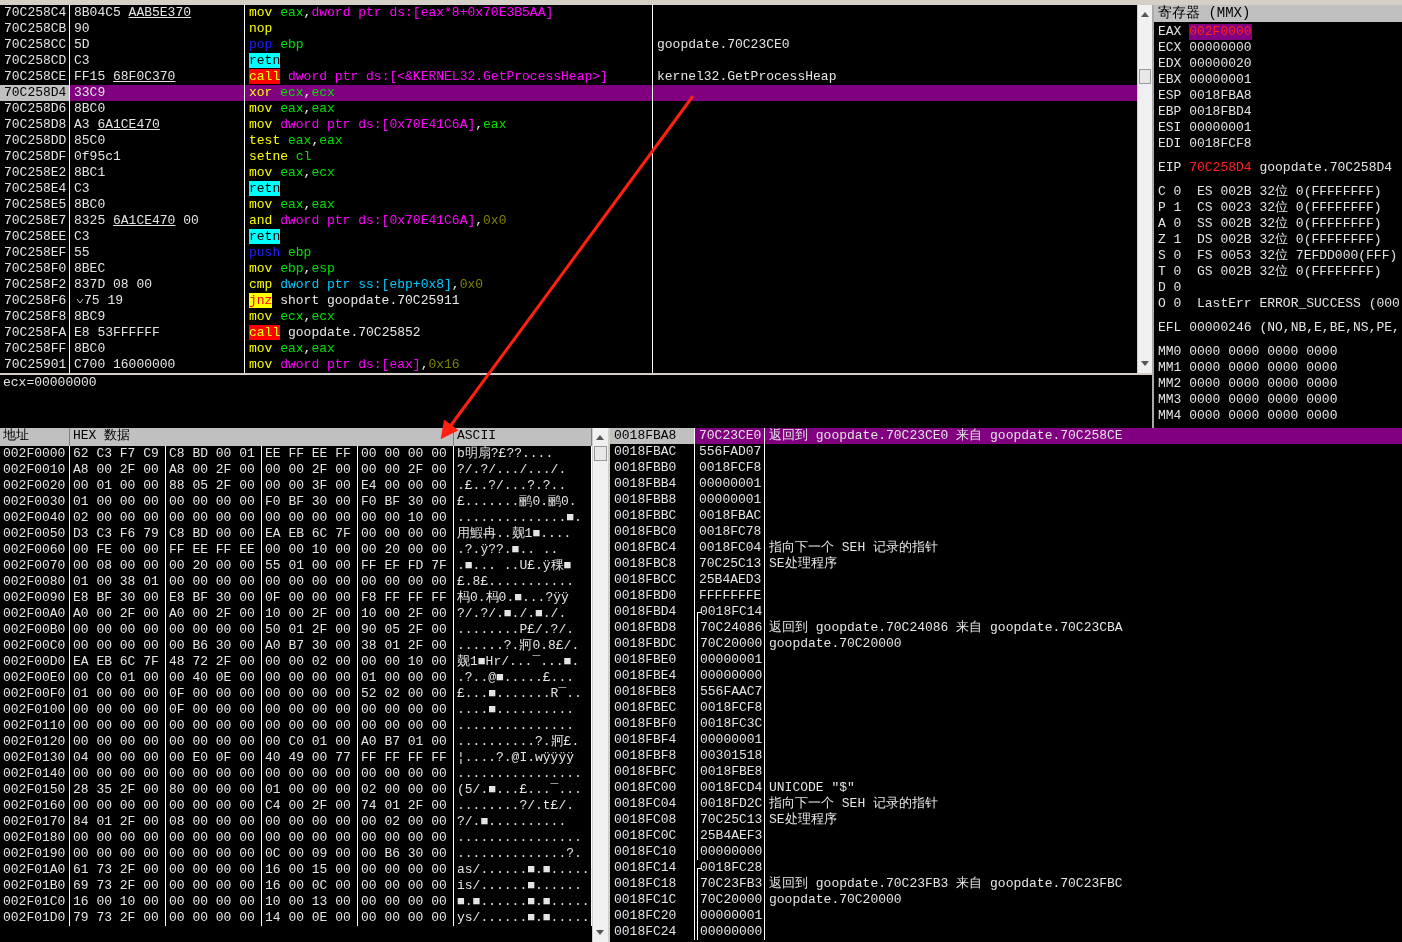 This screenshot has width=1402, height=942. What do you see at coordinates (1162, 240) in the screenshot?
I see `flag-name: Z` at bounding box center [1162, 240].